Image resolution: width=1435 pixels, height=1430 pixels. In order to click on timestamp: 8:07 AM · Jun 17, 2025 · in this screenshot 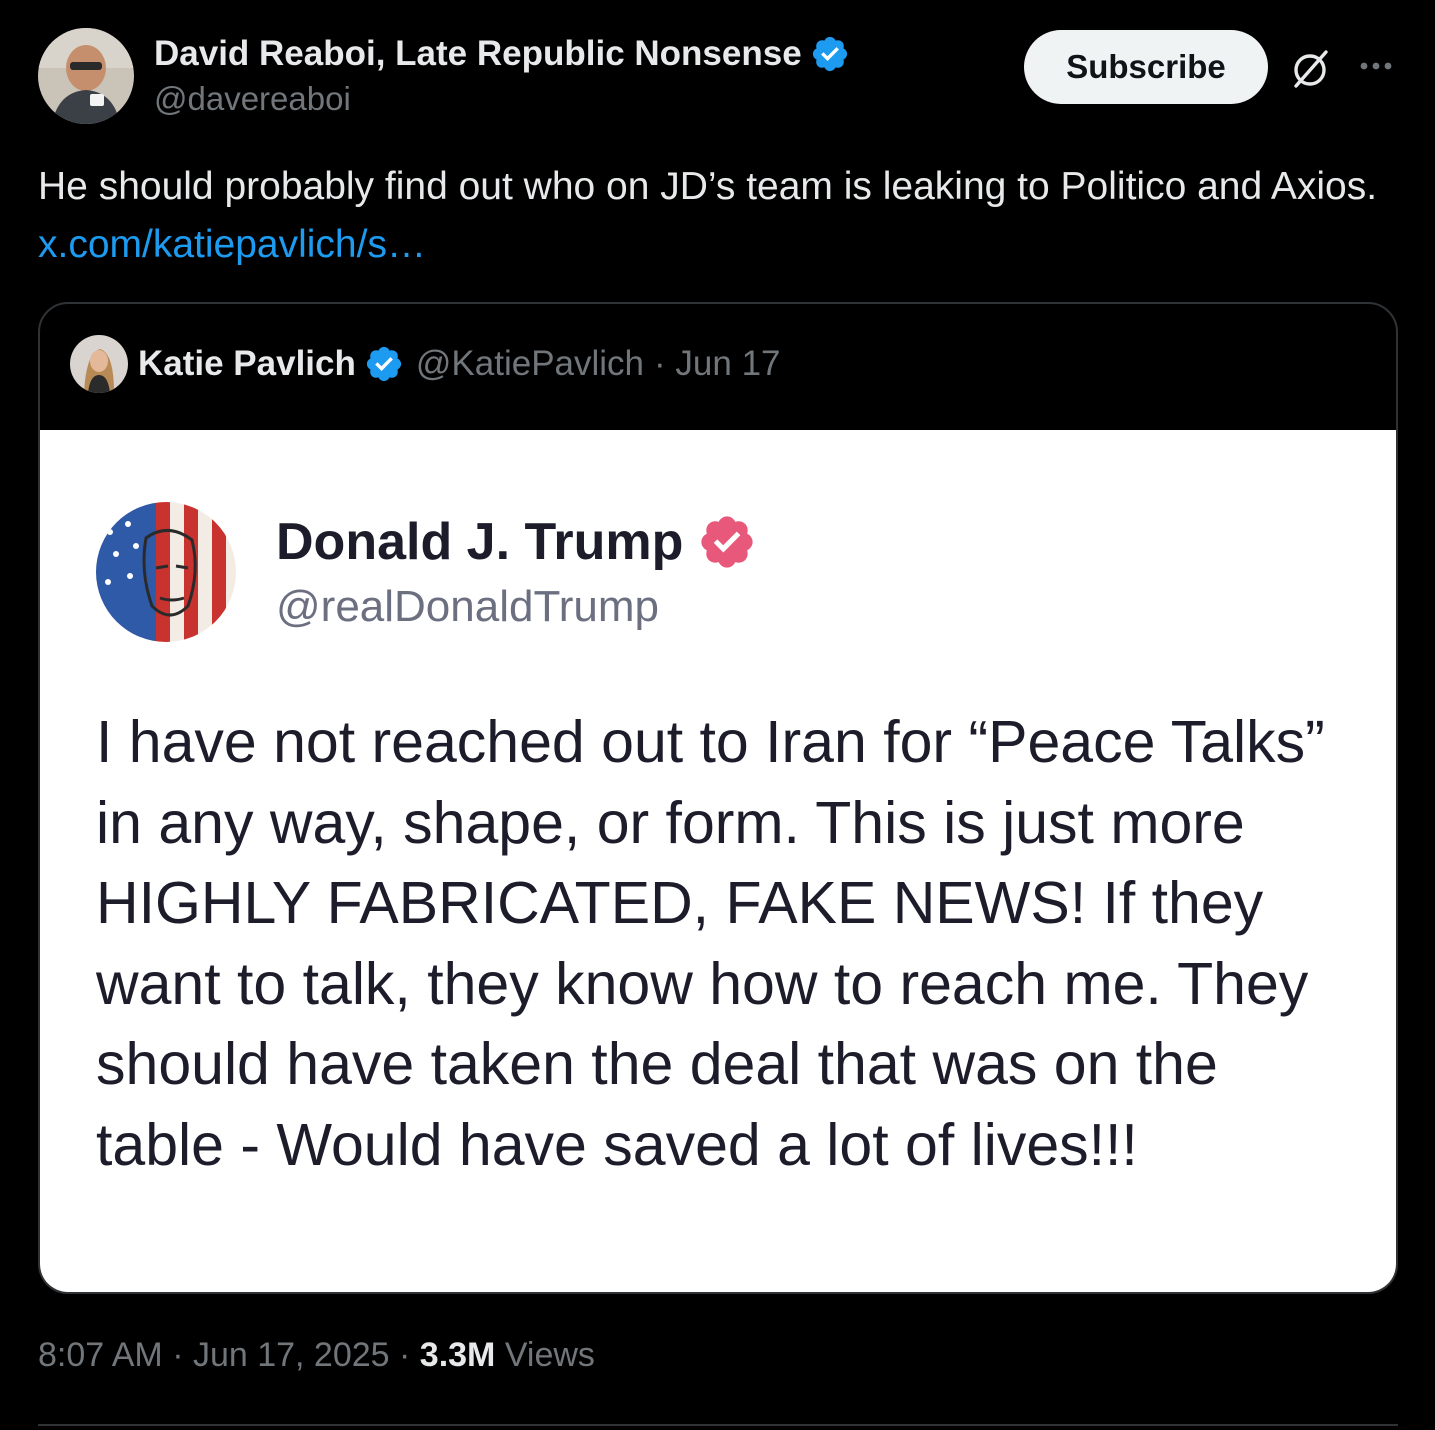, I will do `click(229, 1355)`.